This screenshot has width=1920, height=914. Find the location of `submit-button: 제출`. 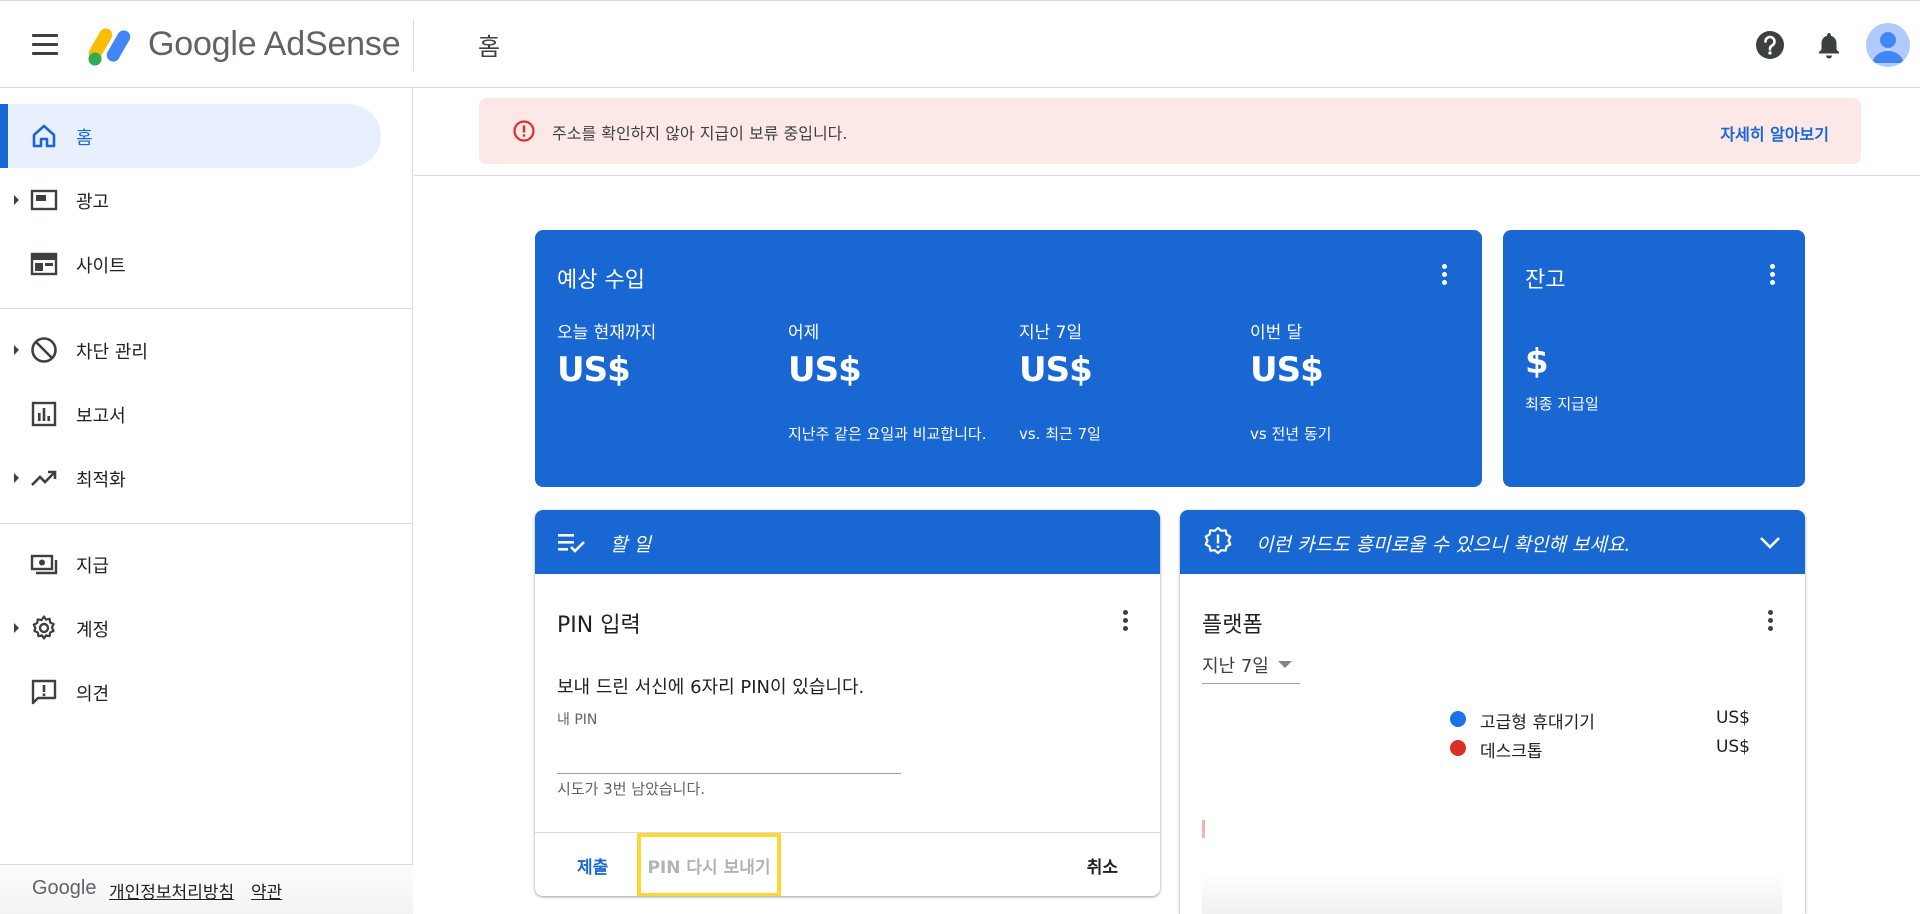

submit-button: 제출 is located at coordinates (592, 865).